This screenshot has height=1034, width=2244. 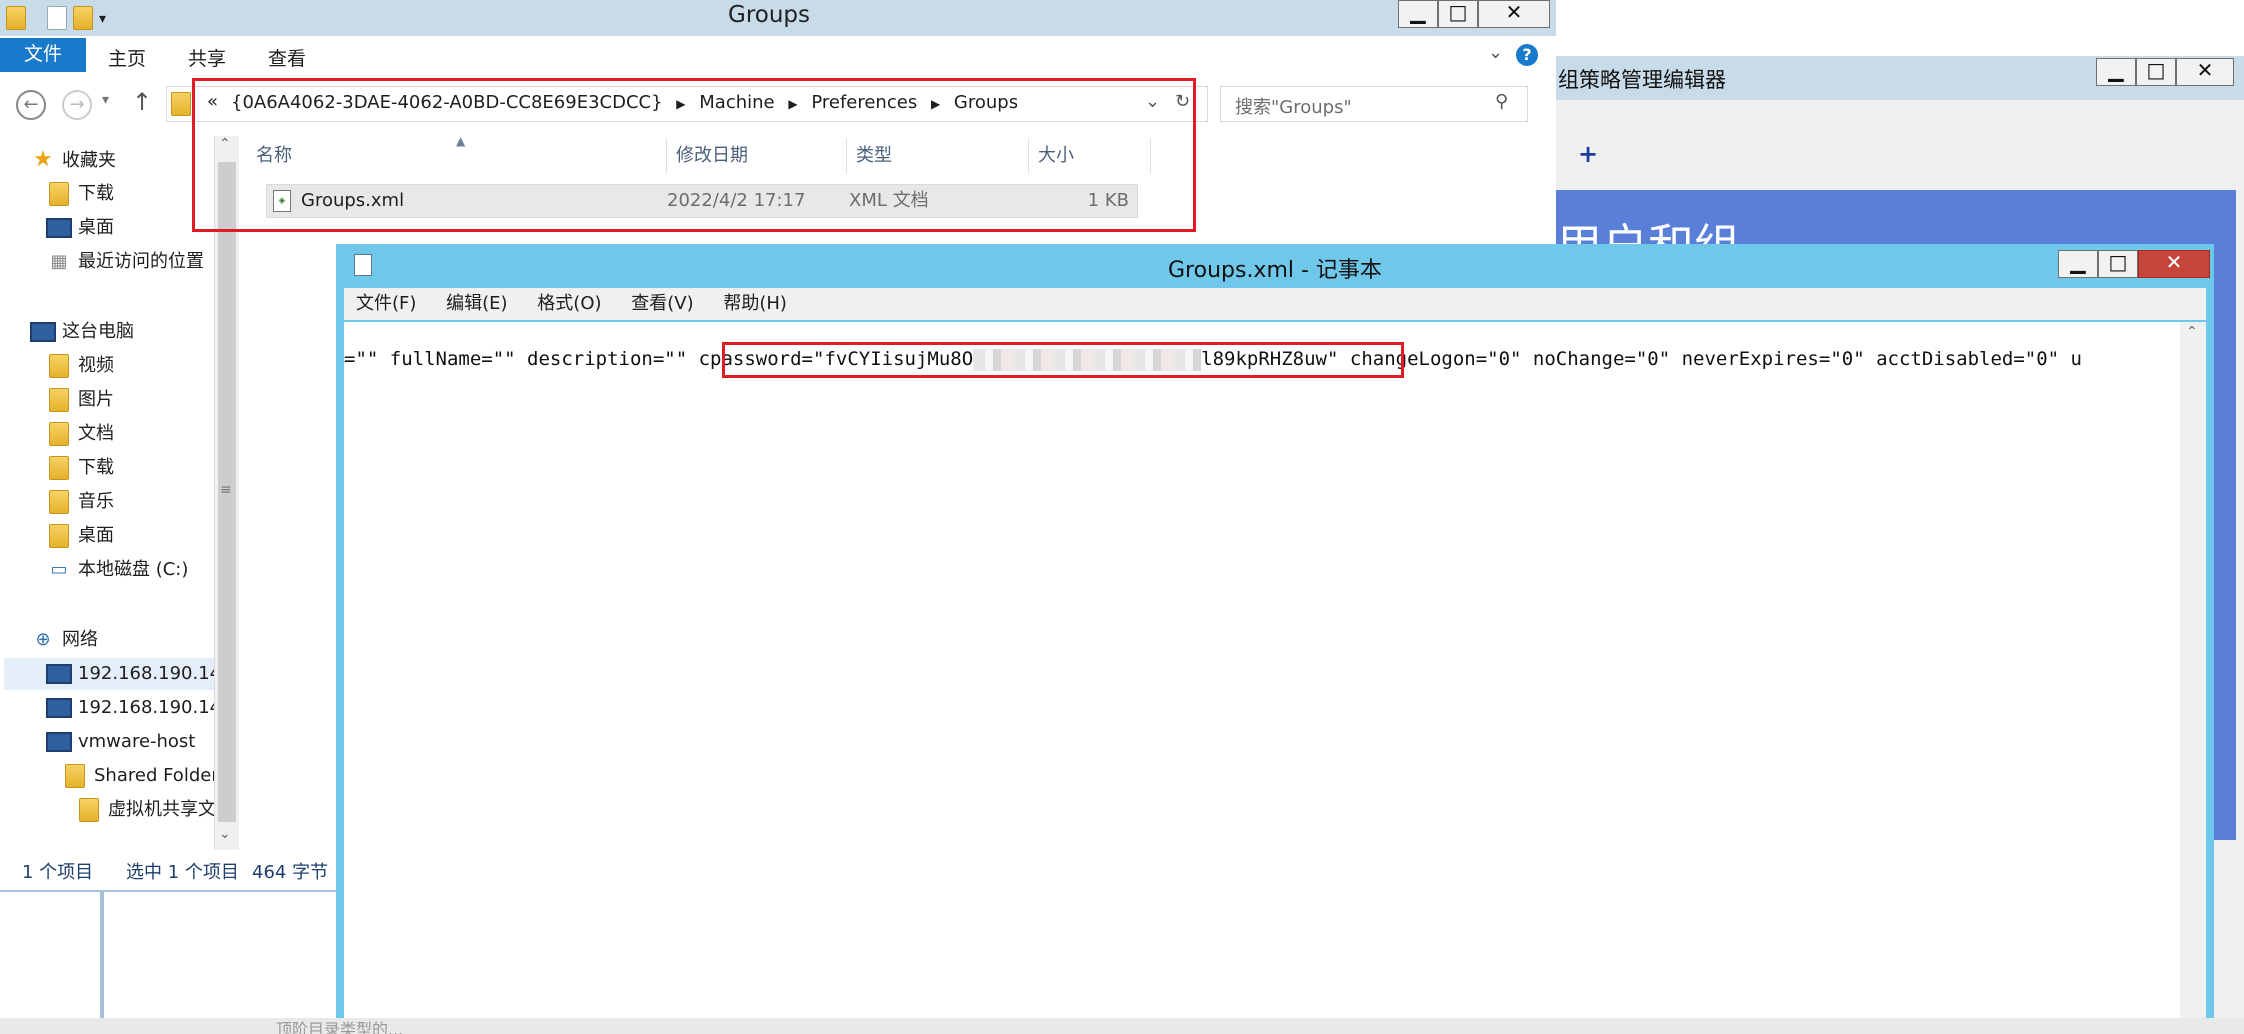 What do you see at coordinates (57, 18) in the screenshot?
I see `properties-icon` at bounding box center [57, 18].